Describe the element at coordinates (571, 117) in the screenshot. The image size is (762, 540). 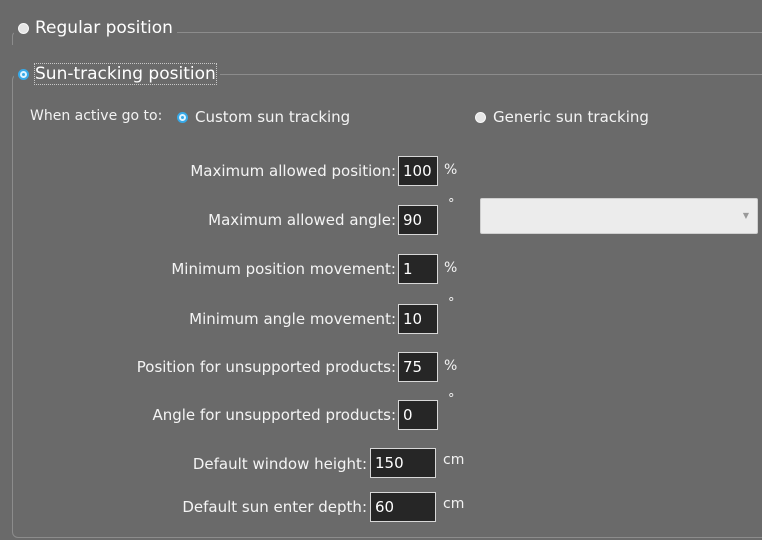
I see `generic-sun-tracking-label: Generic sun tracking` at that location.